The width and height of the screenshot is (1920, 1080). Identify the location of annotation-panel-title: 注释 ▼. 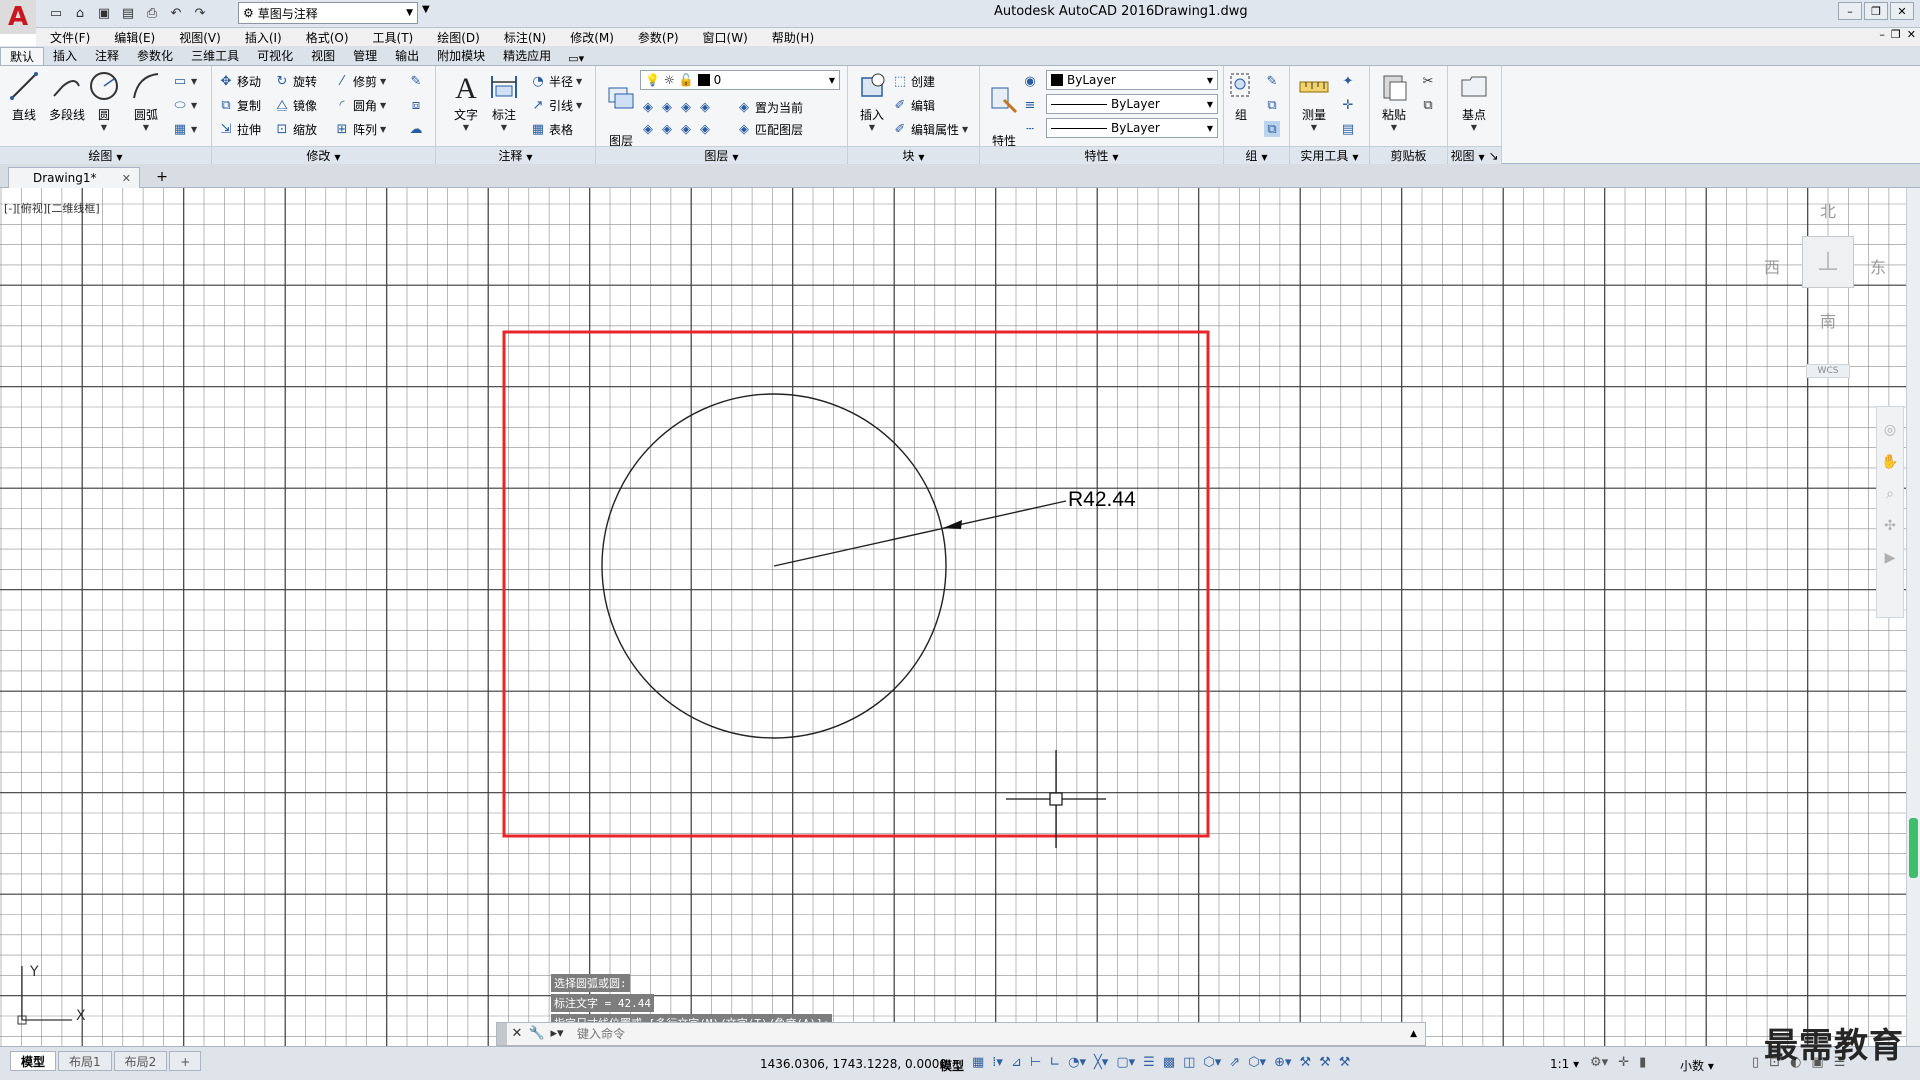
(515, 155).